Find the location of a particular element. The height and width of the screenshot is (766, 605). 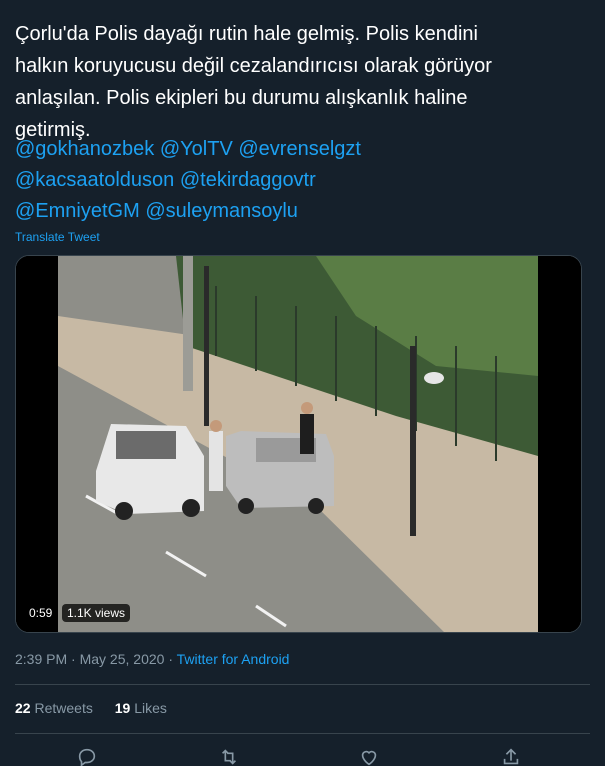

mention-link: @EmniyetGM is located at coordinates (77, 211).